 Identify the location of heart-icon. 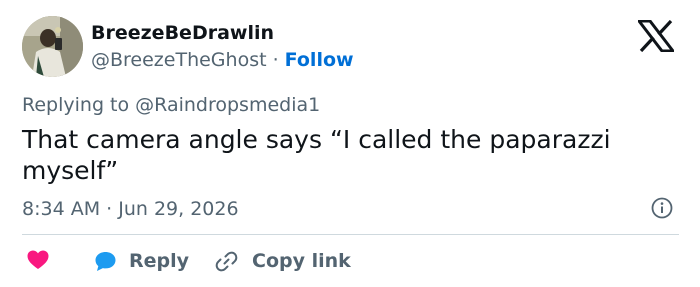
(38, 260).